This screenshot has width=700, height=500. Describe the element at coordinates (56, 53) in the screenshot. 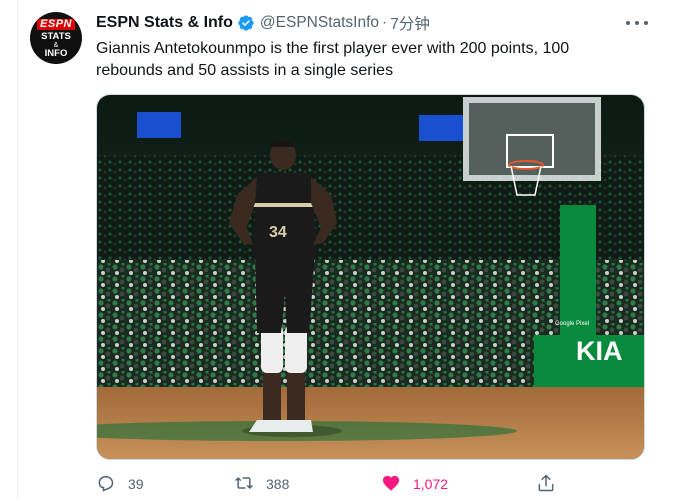

I see `avatar-logo-info: INFO` at that location.